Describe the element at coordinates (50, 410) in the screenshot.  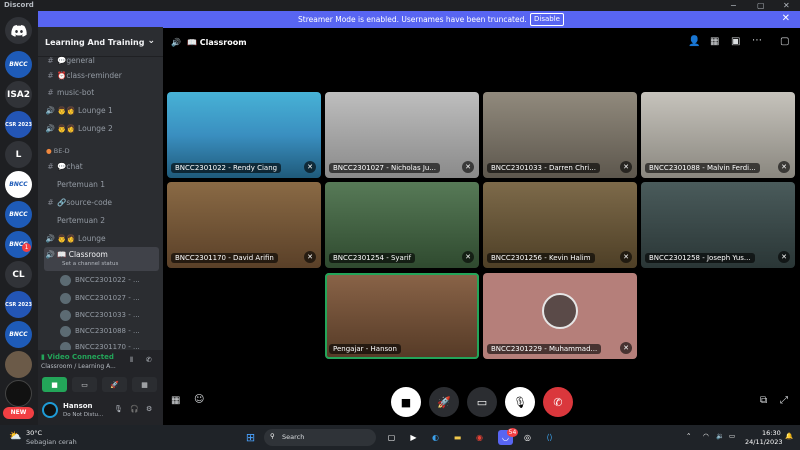
I see `avatar` at that location.